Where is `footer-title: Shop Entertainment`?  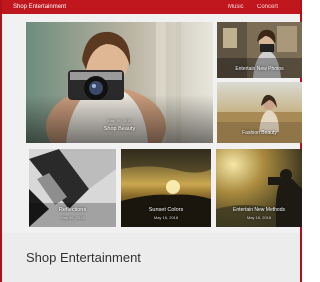 footer-title: Shop Entertainment is located at coordinates (83, 257).